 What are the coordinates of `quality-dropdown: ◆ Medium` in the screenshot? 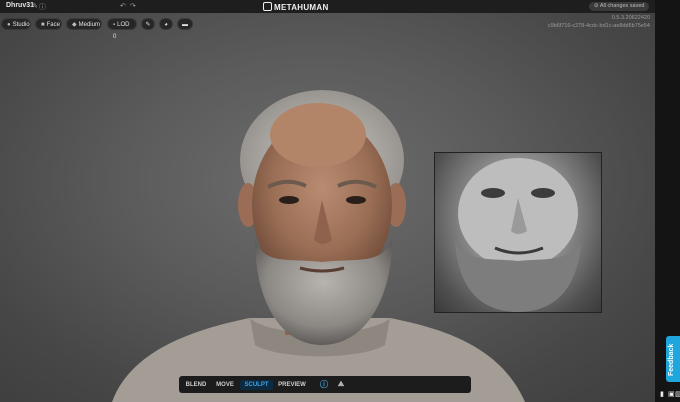 It's located at (84, 24).